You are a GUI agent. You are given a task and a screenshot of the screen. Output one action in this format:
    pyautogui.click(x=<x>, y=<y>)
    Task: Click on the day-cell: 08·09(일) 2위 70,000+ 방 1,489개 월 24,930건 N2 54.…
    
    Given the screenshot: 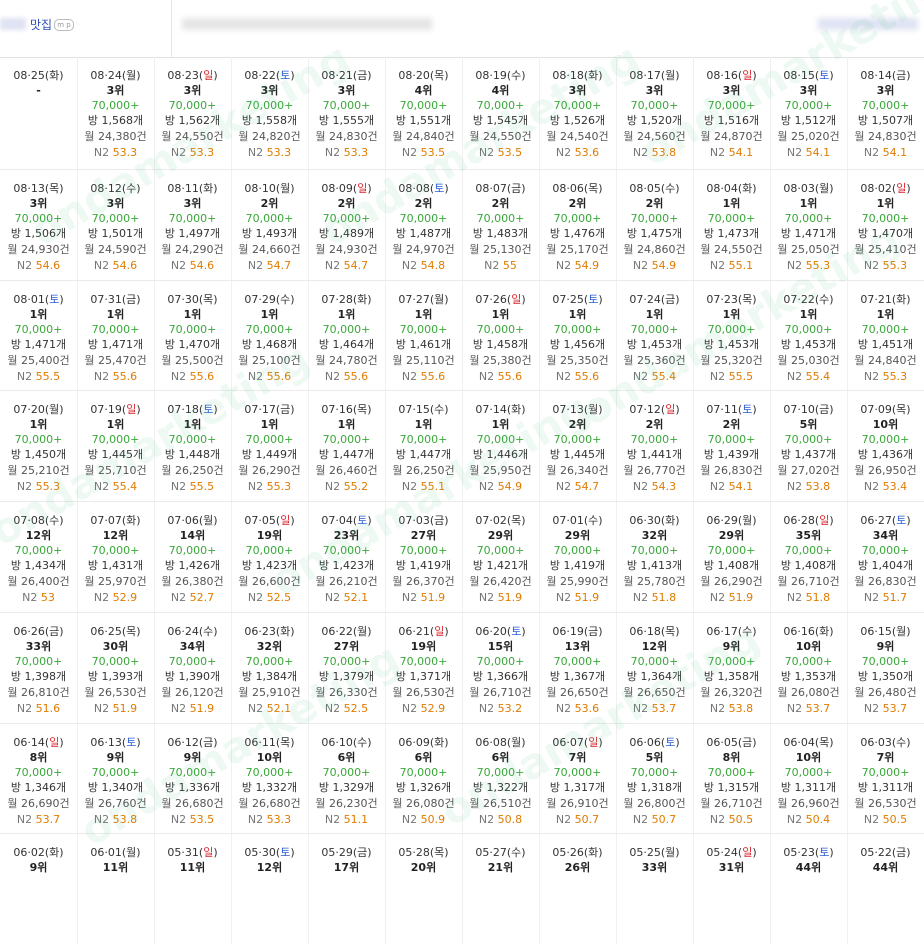 What is the action you would take?
    pyautogui.click(x=347, y=225)
    